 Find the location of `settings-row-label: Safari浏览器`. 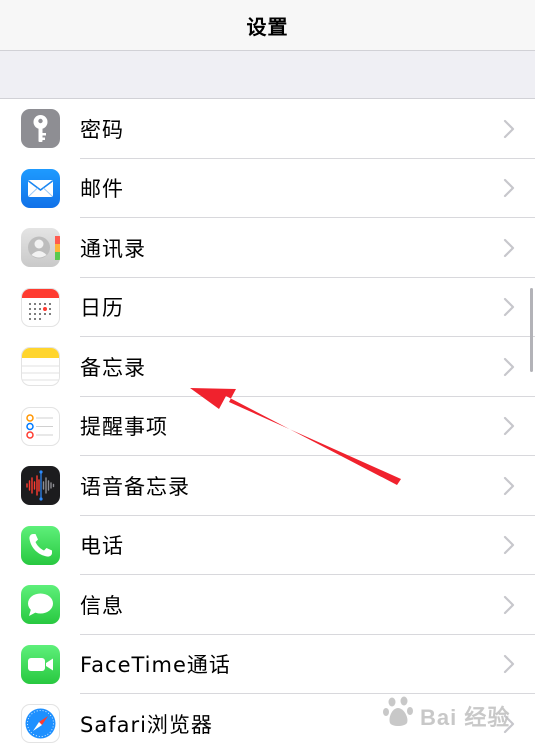

settings-row-label: Safari浏览器 is located at coordinates (146, 724).